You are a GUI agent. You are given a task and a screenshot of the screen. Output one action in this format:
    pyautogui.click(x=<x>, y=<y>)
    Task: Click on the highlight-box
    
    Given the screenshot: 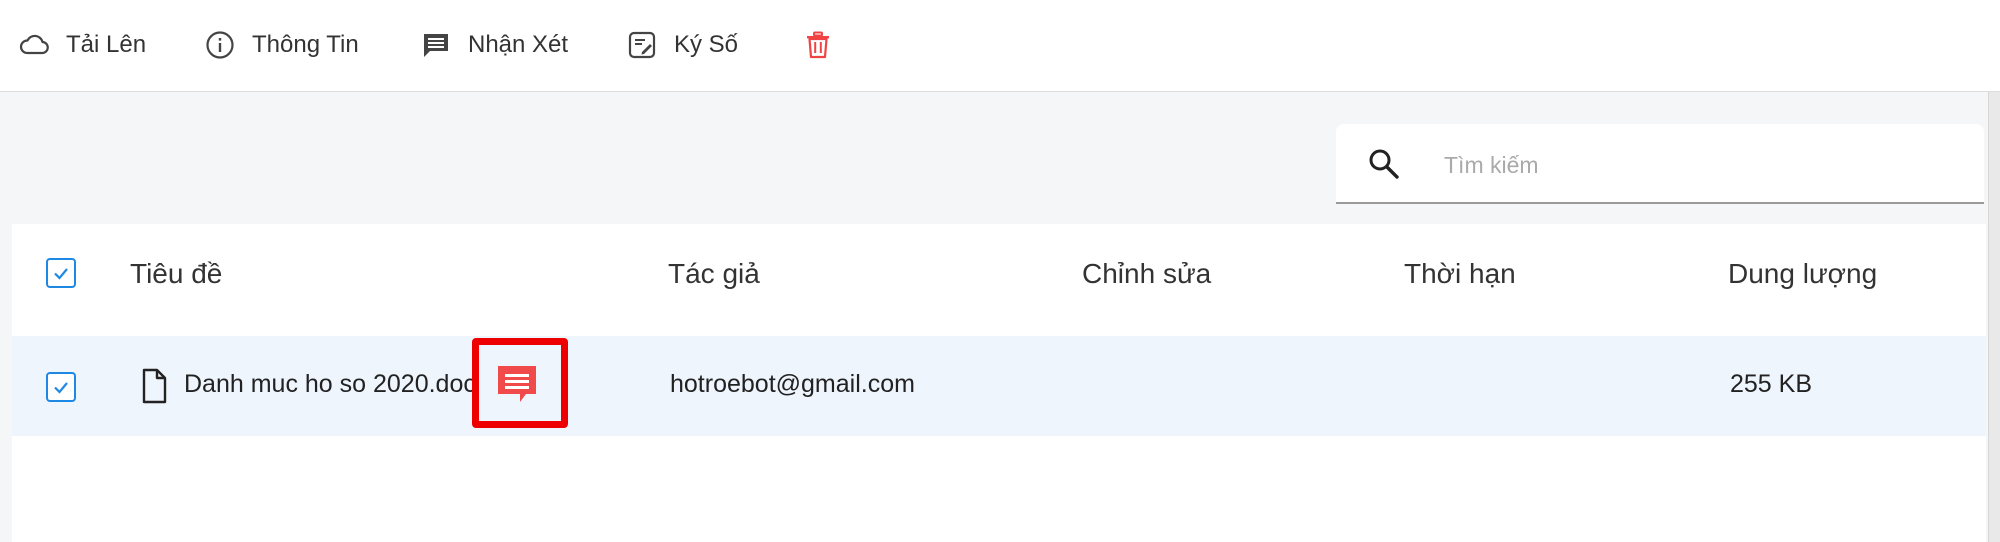 What is the action you would take?
    pyautogui.click(x=520, y=383)
    